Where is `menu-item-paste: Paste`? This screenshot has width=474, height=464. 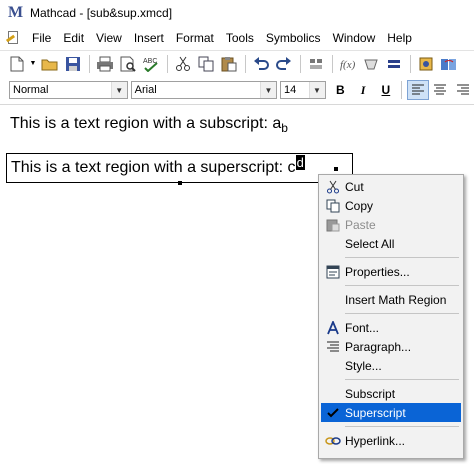
menu-item-paste: Paste is located at coordinates (391, 224).